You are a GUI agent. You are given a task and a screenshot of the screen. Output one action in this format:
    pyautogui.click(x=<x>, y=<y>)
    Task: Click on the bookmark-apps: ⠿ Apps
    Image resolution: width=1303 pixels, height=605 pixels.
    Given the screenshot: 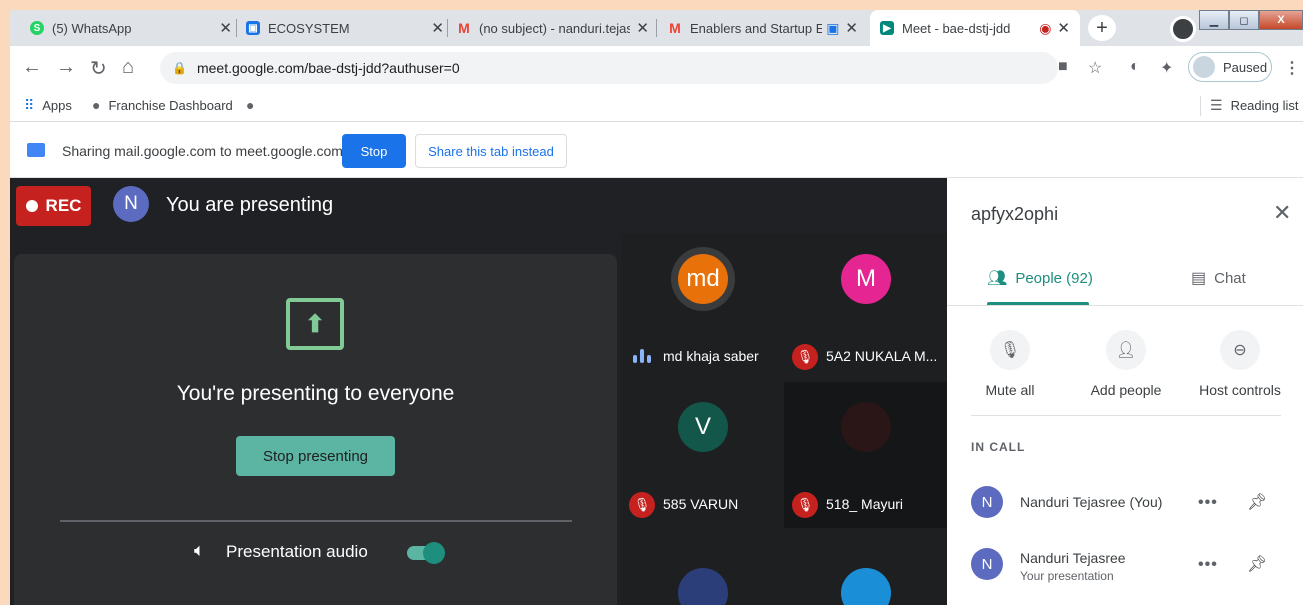 What is the action you would take?
    pyautogui.click(x=48, y=105)
    